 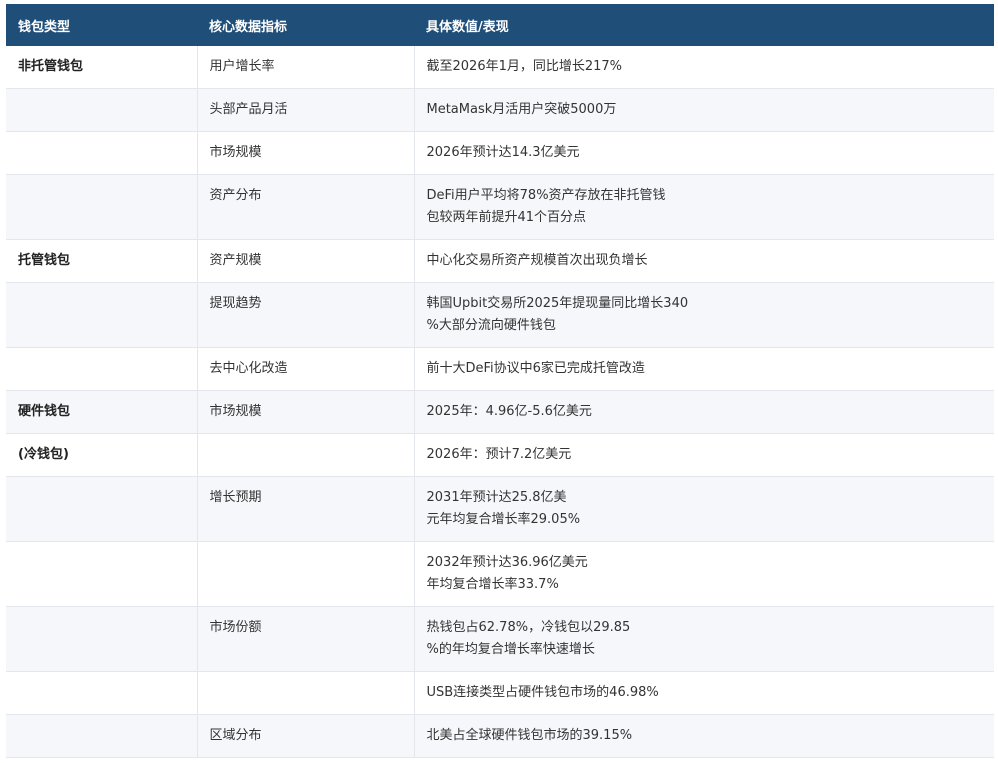 What do you see at coordinates (306, 261) in the screenshot?
I see `cell-metric: 资产规模` at bounding box center [306, 261].